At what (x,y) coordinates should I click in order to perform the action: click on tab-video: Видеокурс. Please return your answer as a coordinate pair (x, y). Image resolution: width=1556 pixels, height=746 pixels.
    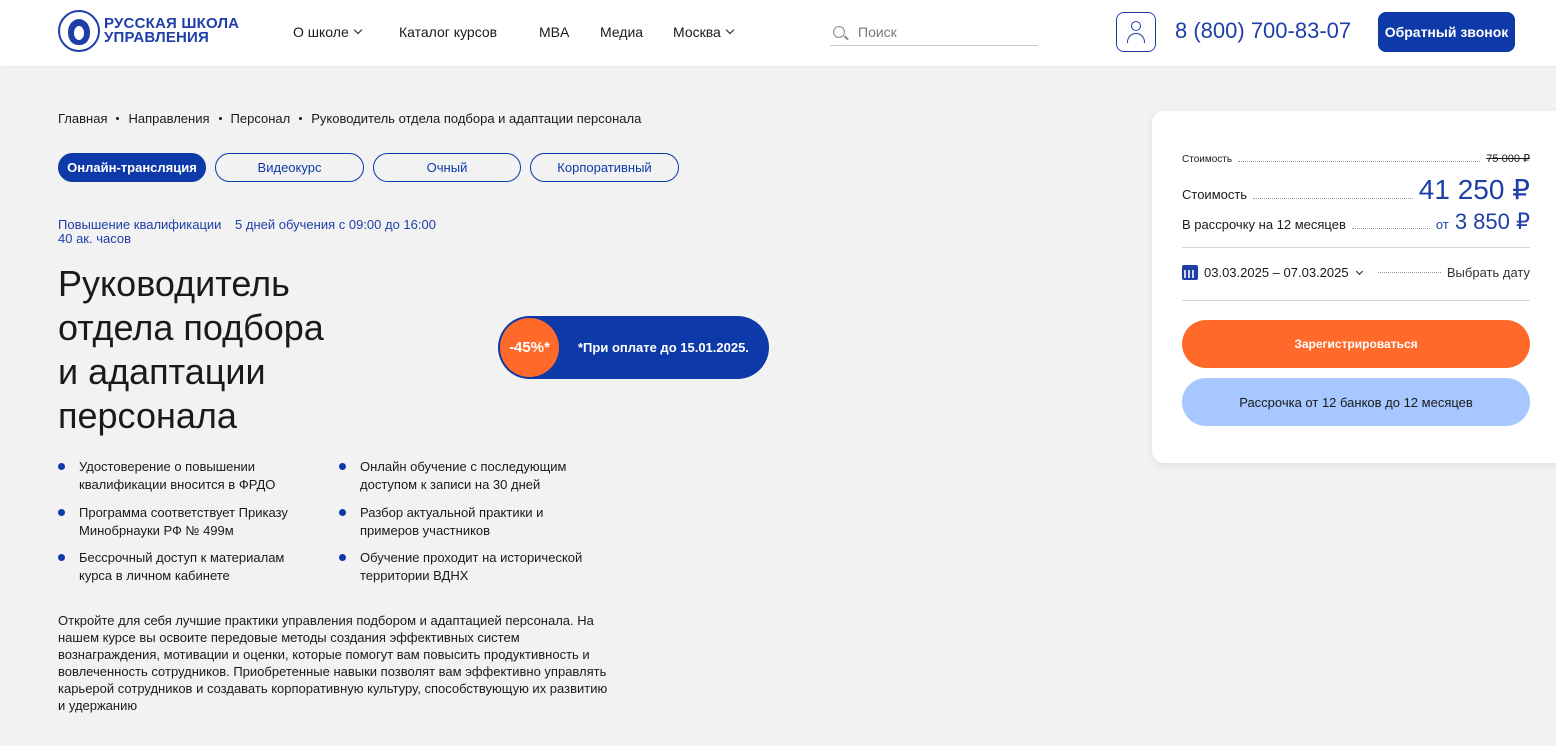
    Looking at the image, I should click on (289, 167).